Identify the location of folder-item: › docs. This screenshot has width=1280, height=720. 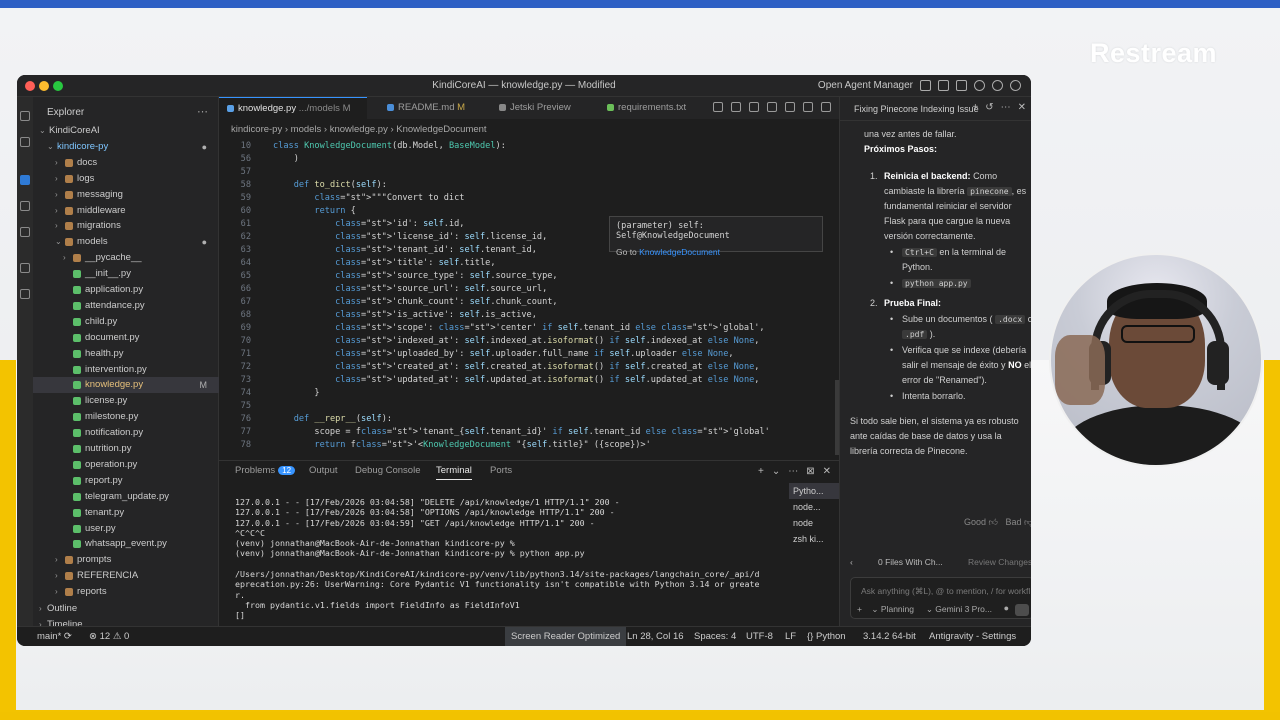
(126, 163).